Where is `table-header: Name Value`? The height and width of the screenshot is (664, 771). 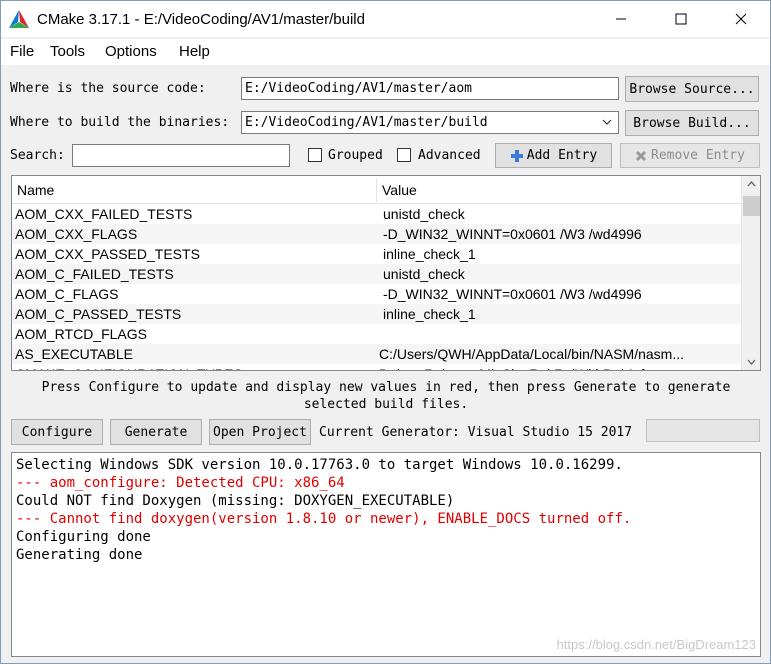 table-header: Name Value is located at coordinates (376, 190).